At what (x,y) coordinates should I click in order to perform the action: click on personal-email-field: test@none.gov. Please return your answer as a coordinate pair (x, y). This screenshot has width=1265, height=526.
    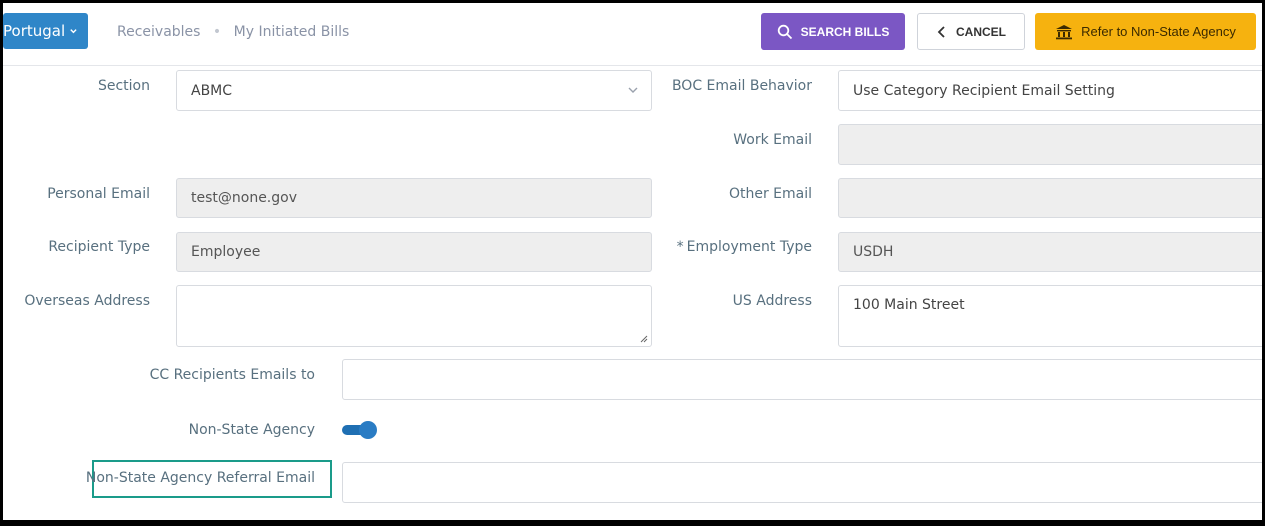
    Looking at the image, I should click on (414, 198).